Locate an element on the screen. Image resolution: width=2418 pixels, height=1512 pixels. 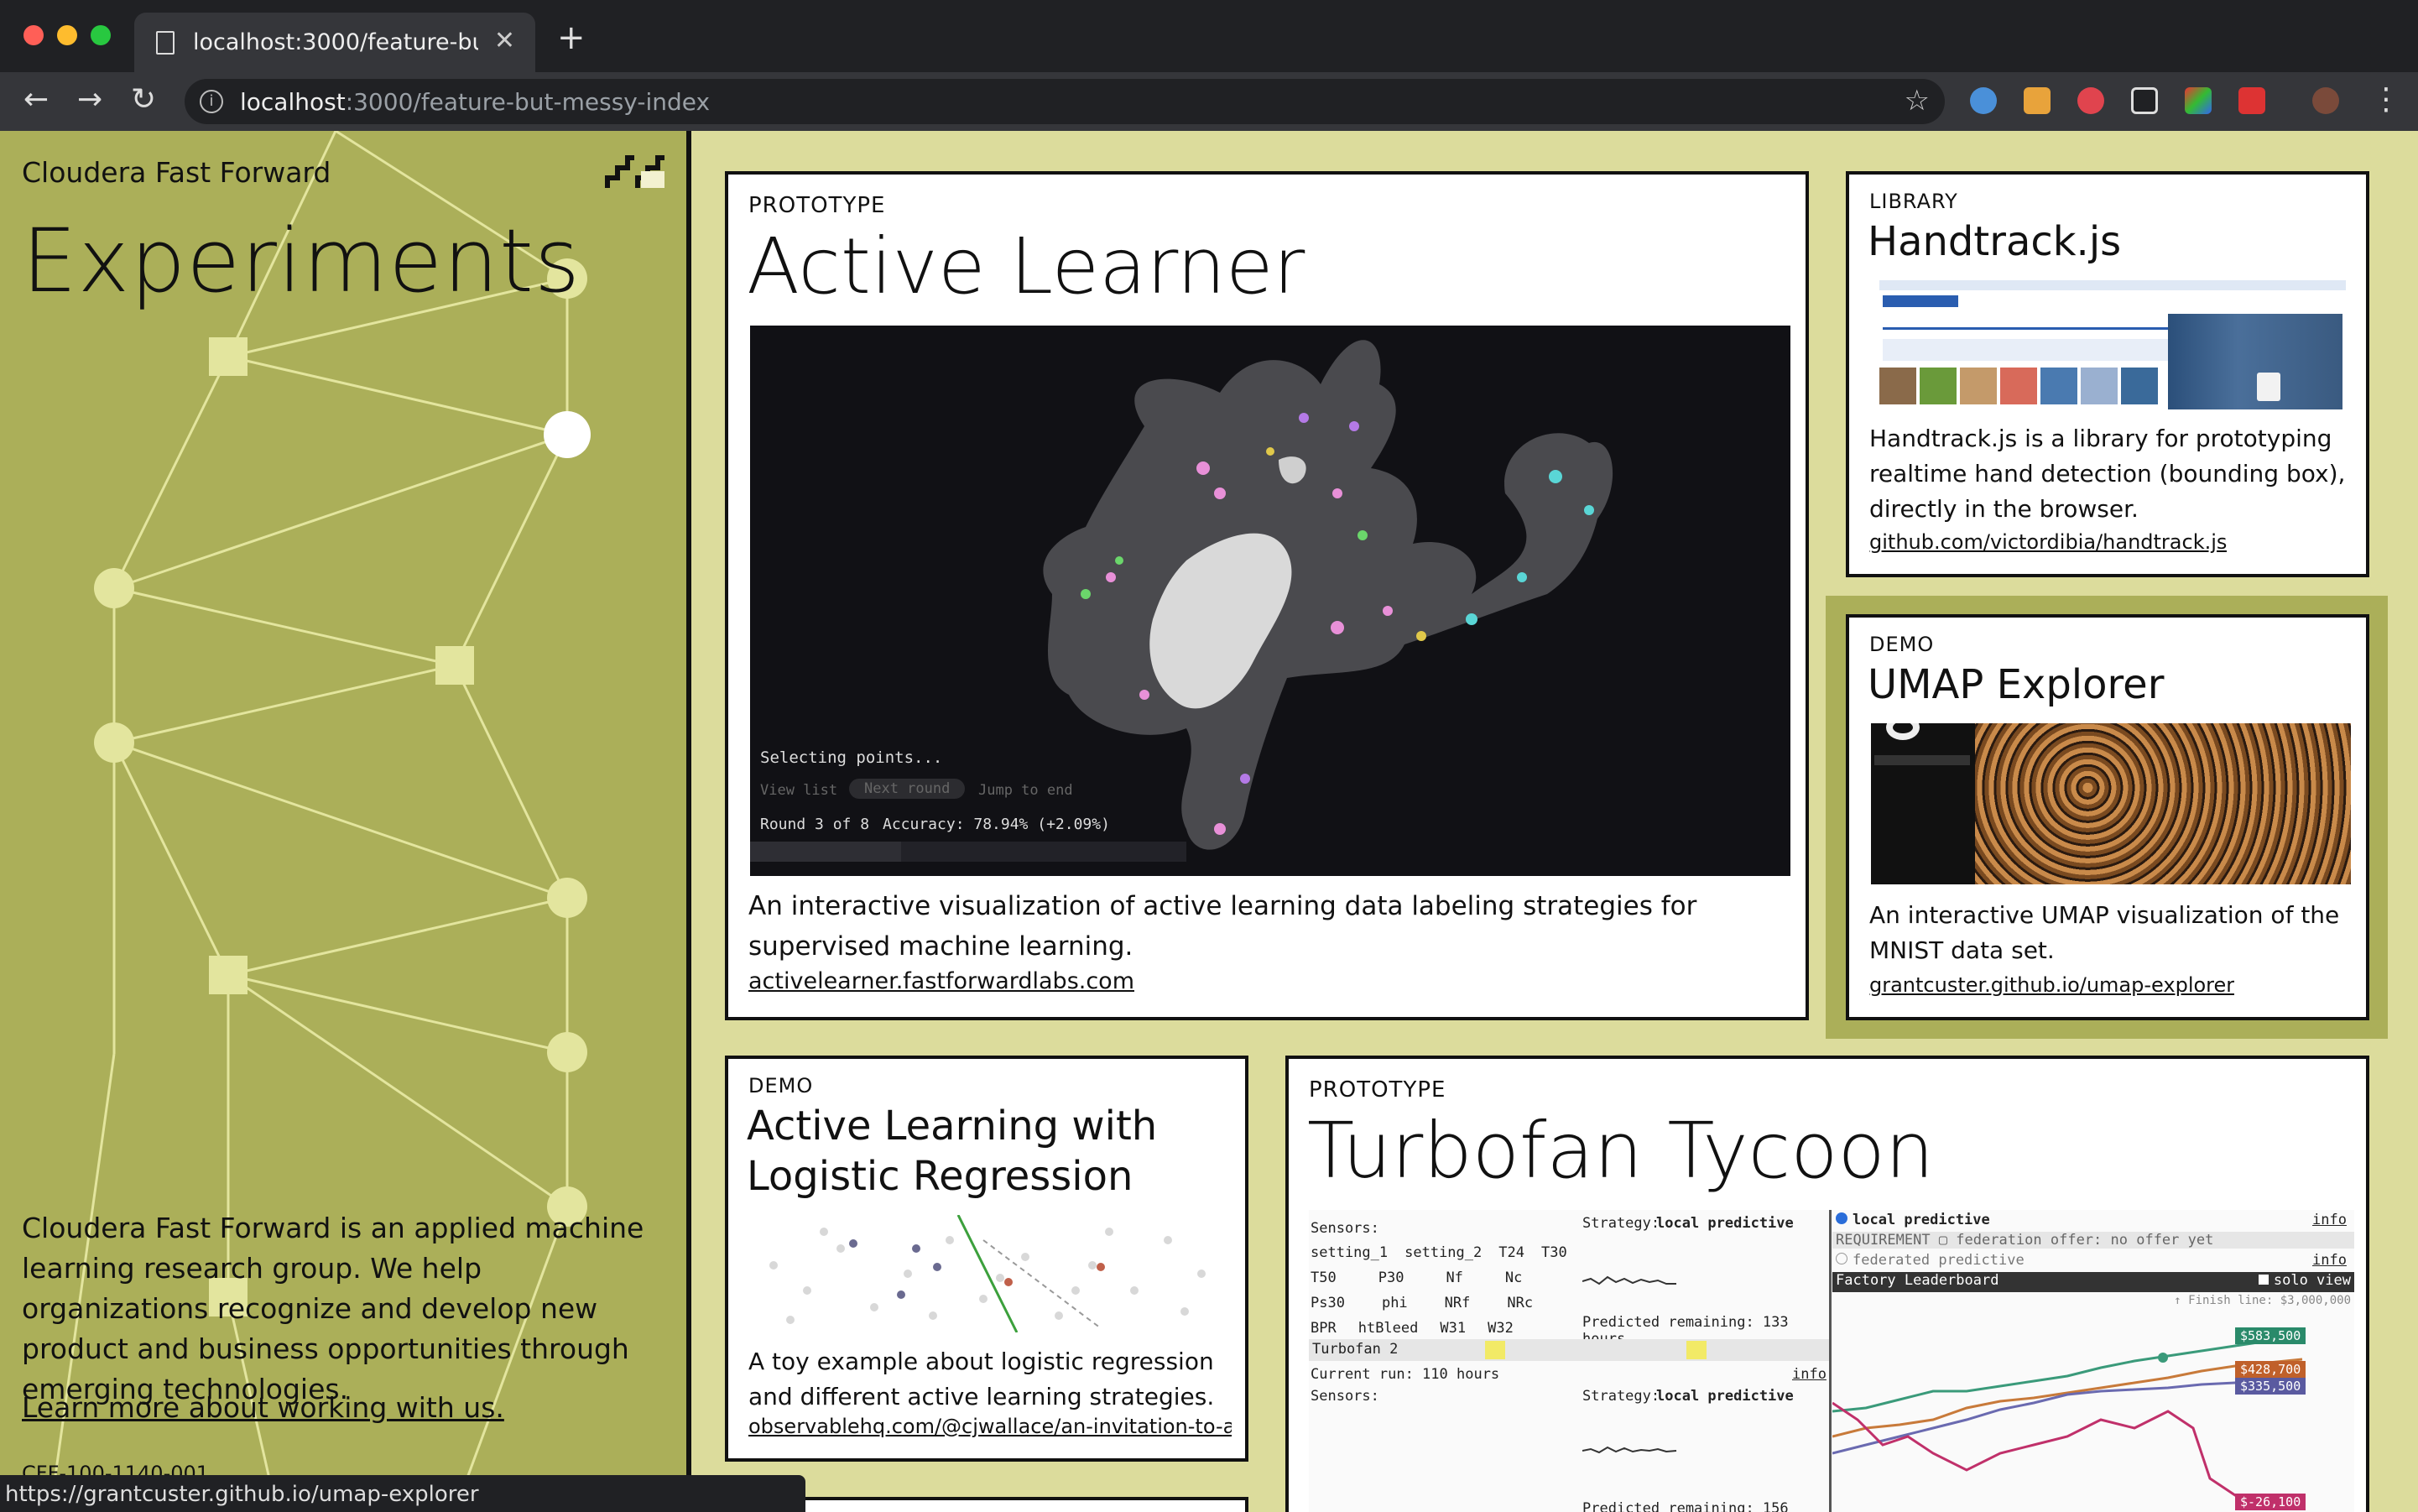
card-link: github.com/victordibia/handtrack.js is located at coordinates (2048, 542).